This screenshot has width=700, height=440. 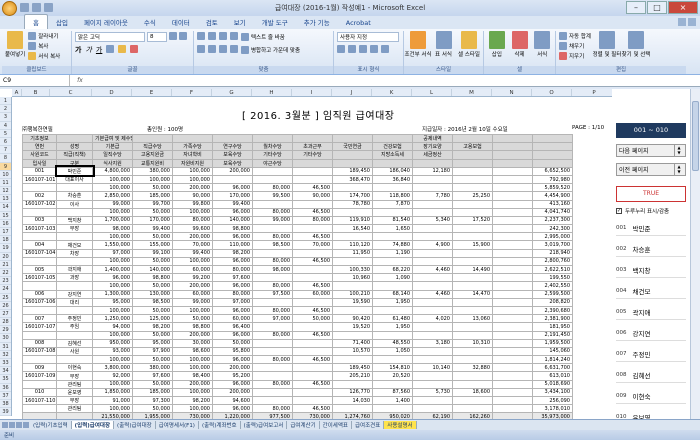 I want to click on table-cell: 205,210, so click(x=352, y=376).